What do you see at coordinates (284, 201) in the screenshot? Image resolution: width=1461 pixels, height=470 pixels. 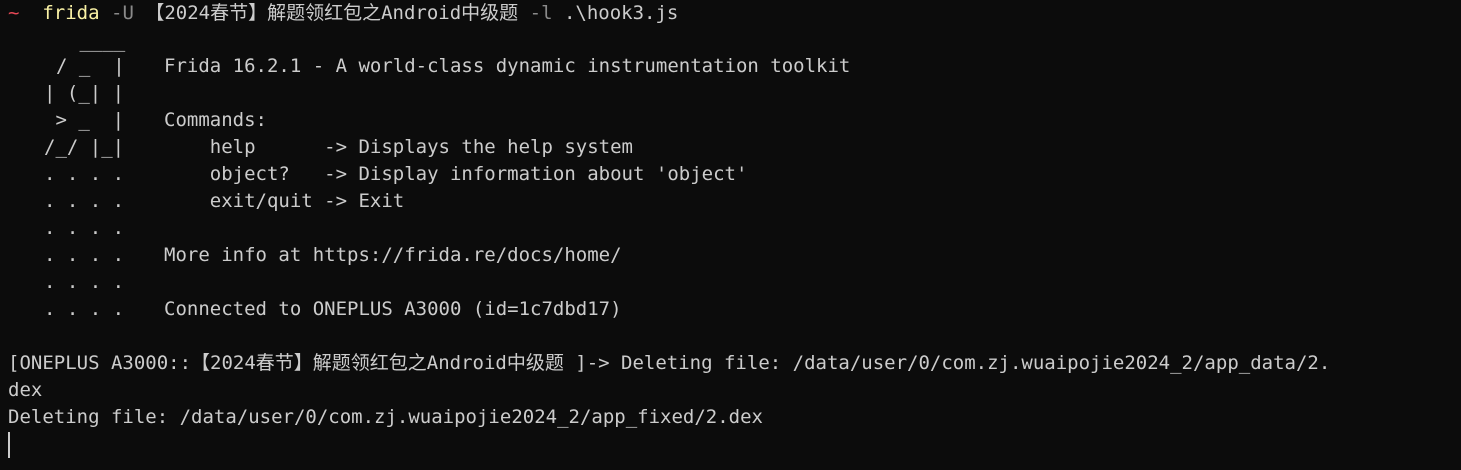 I see `command-exit: exit/quit -> Exit` at bounding box center [284, 201].